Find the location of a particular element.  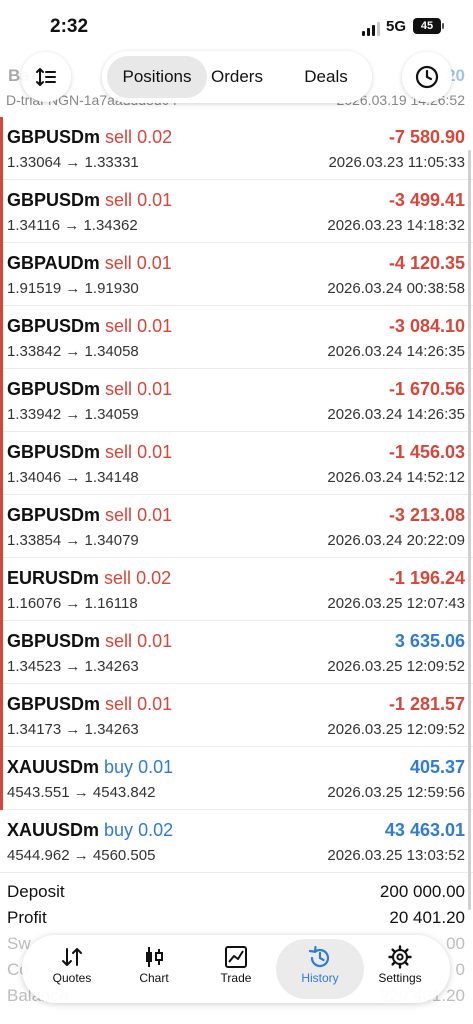

deal-profit: -1 196.24 is located at coordinates (426, 578).